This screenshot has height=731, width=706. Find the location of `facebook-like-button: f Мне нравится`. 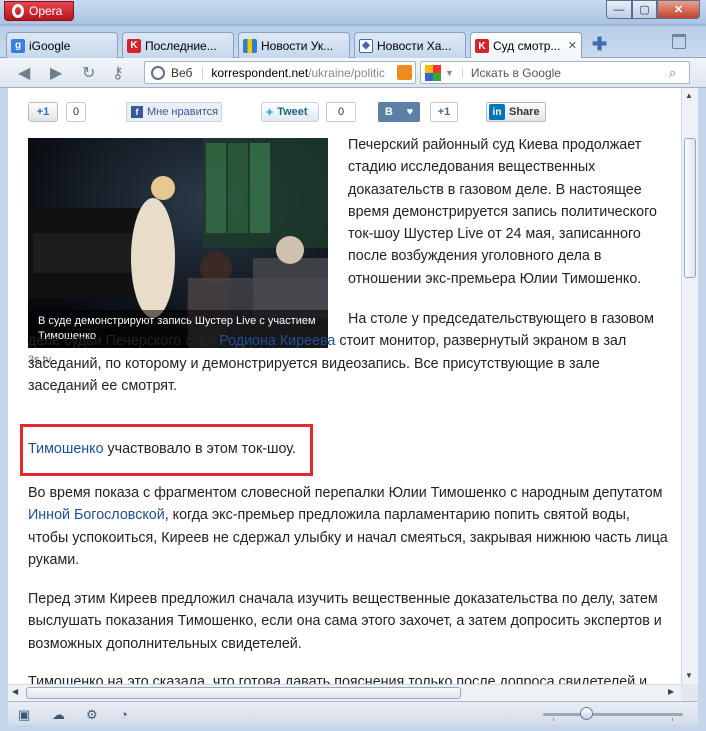

facebook-like-button: f Мне нравится is located at coordinates (174, 112).